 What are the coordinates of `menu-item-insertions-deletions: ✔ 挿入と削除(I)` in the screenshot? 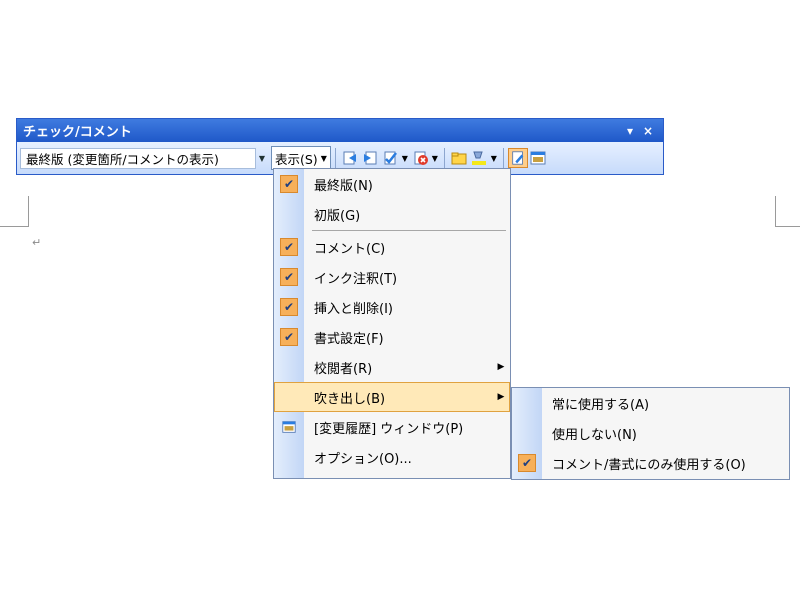 It's located at (392, 307).